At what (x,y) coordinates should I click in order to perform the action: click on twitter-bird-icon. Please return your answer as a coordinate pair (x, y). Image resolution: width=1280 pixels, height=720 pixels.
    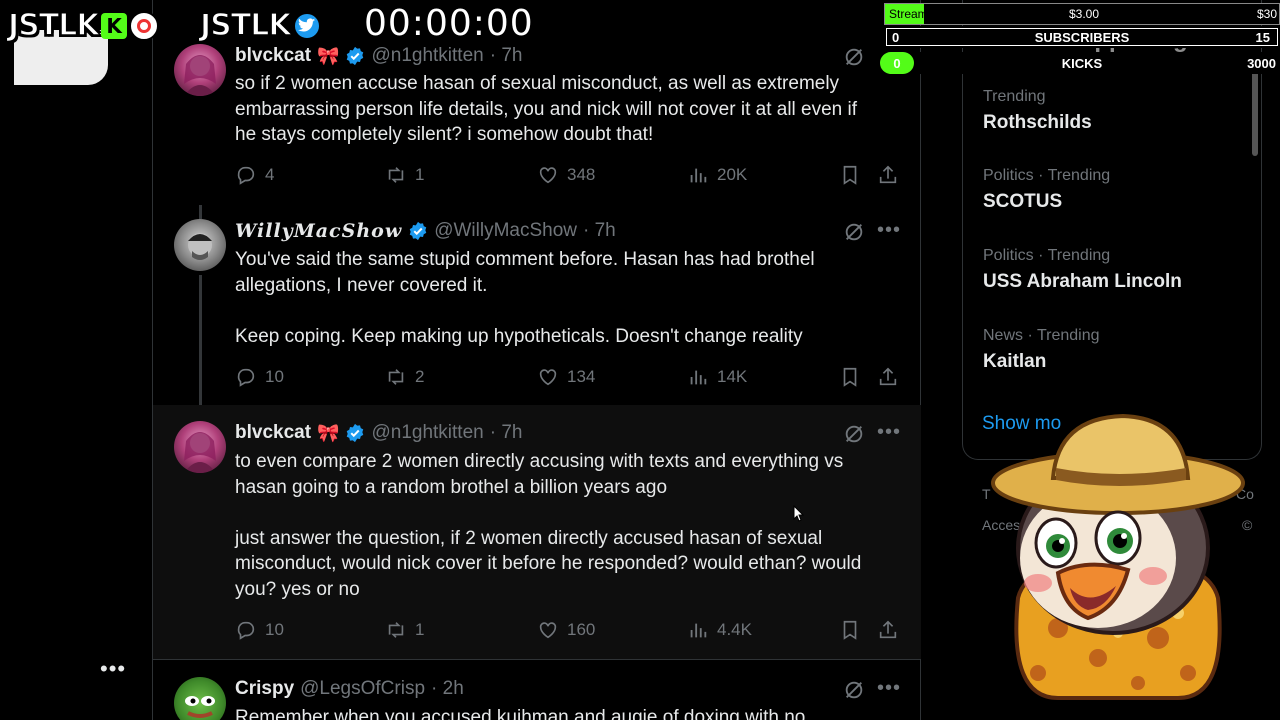
    Looking at the image, I should click on (306, 25).